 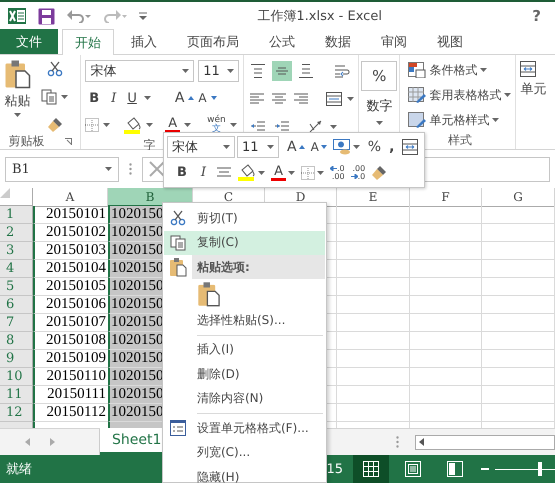 What do you see at coordinates (16, 305) in the screenshot?
I see `row-header: 6` at bounding box center [16, 305].